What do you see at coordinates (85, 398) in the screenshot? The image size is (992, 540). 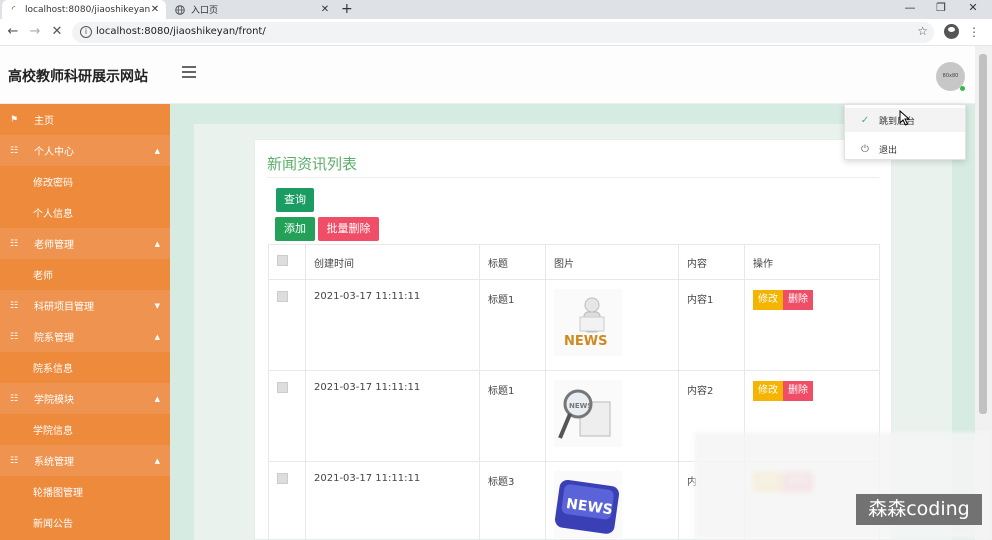 I see `sidebar-group-college: ☷ 学院模块 ▲` at bounding box center [85, 398].